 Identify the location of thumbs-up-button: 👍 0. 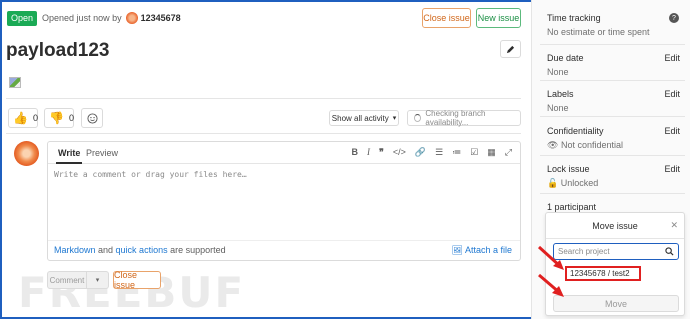
(23, 118).